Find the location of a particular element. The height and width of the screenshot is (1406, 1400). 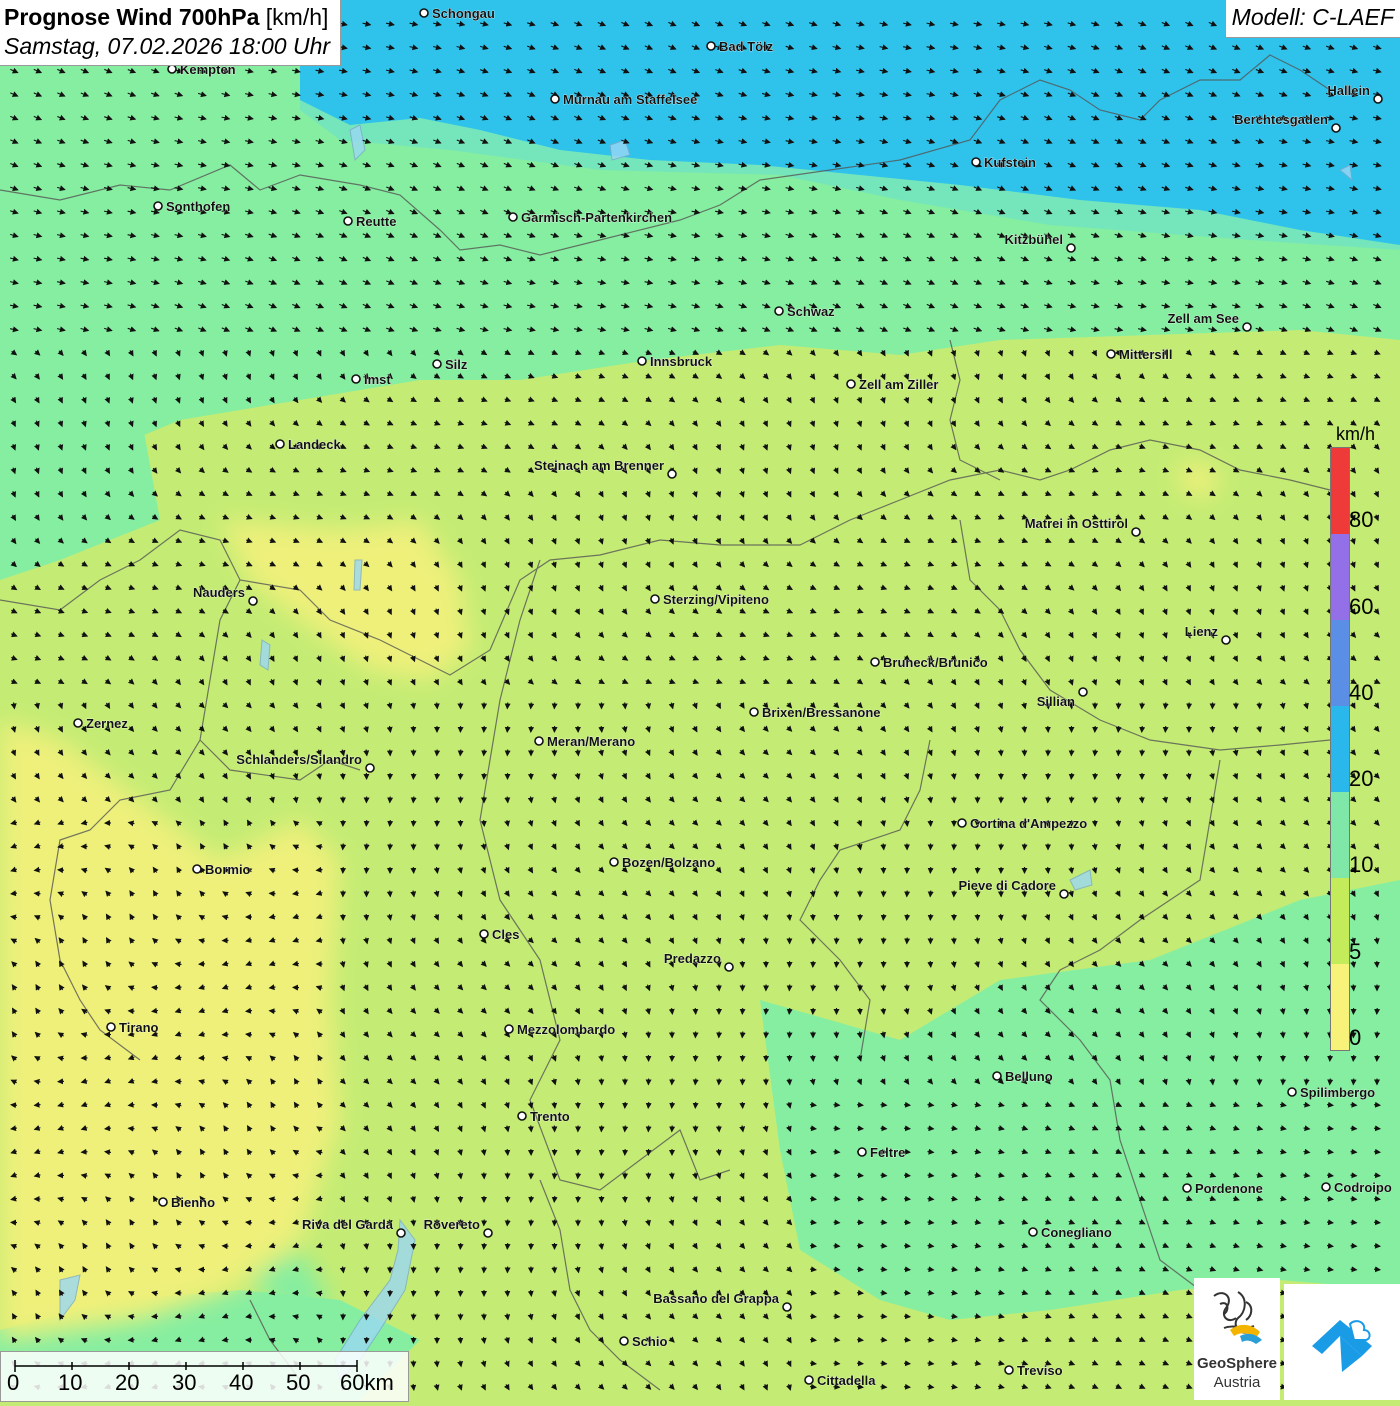

city-label: Cortina d'Ampezzo is located at coordinates (1028, 823).